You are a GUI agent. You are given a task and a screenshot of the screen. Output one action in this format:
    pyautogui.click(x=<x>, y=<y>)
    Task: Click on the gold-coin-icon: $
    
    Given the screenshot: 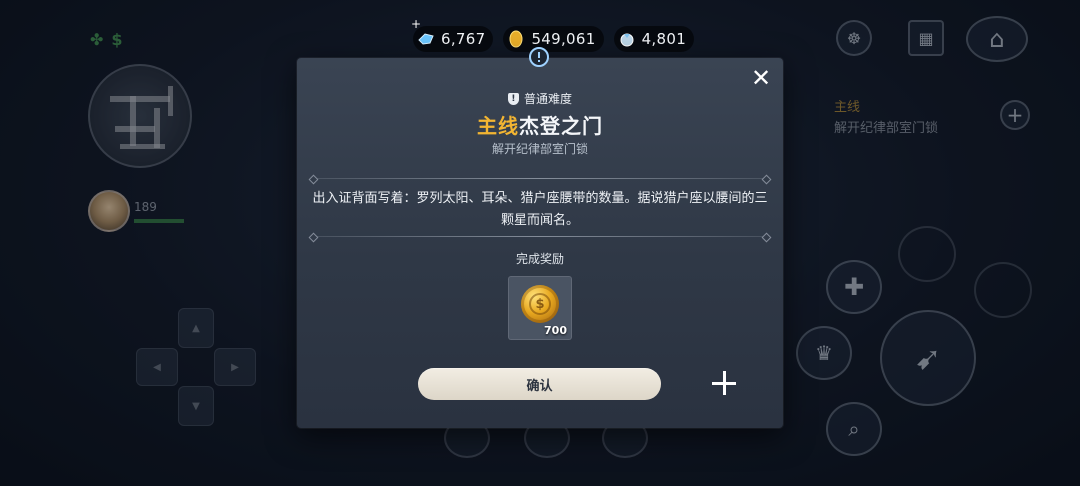 What is the action you would take?
    pyautogui.click(x=540, y=304)
    